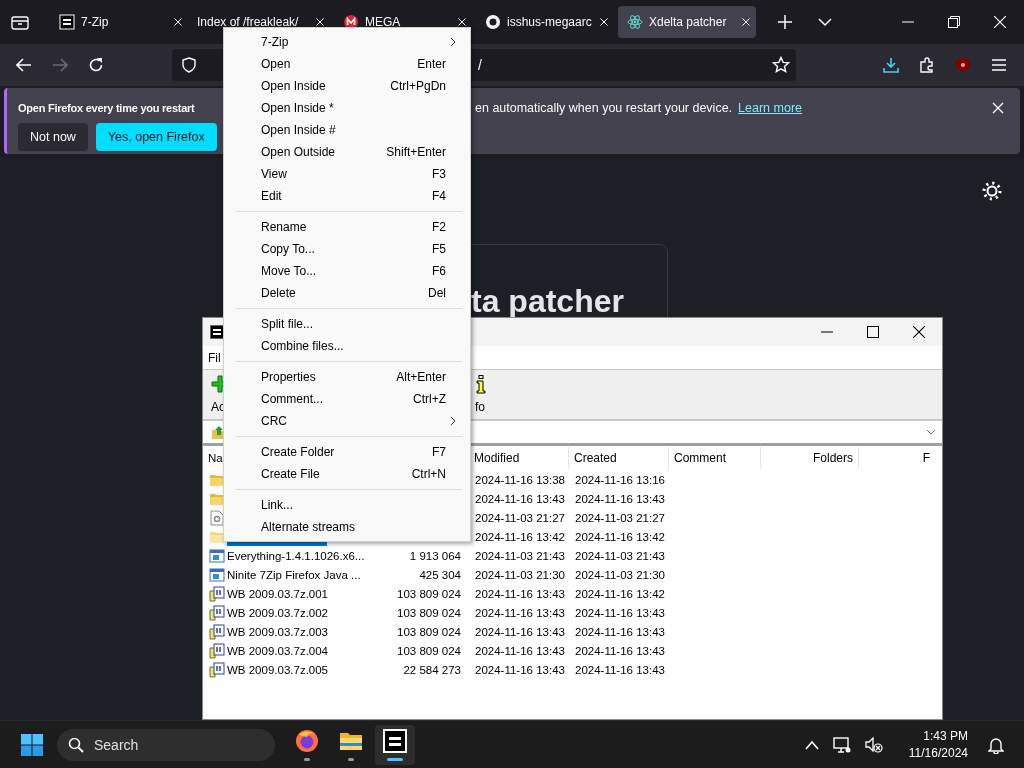 This screenshot has height=768, width=1024. I want to click on menu-item: Properties Alt+Enter, so click(347, 377).